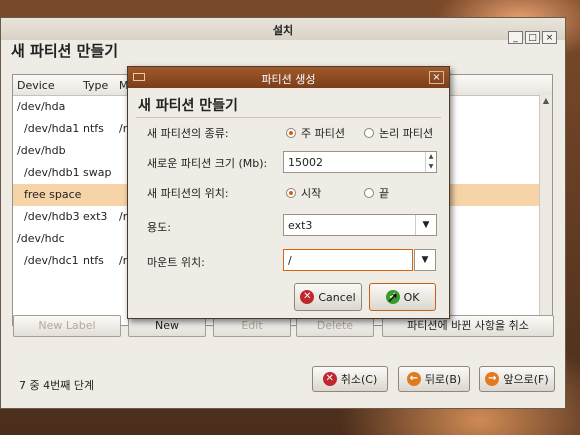 The image size is (580, 435). Describe the element at coordinates (515, 37) in the screenshot. I see `minimize-button: _` at that location.